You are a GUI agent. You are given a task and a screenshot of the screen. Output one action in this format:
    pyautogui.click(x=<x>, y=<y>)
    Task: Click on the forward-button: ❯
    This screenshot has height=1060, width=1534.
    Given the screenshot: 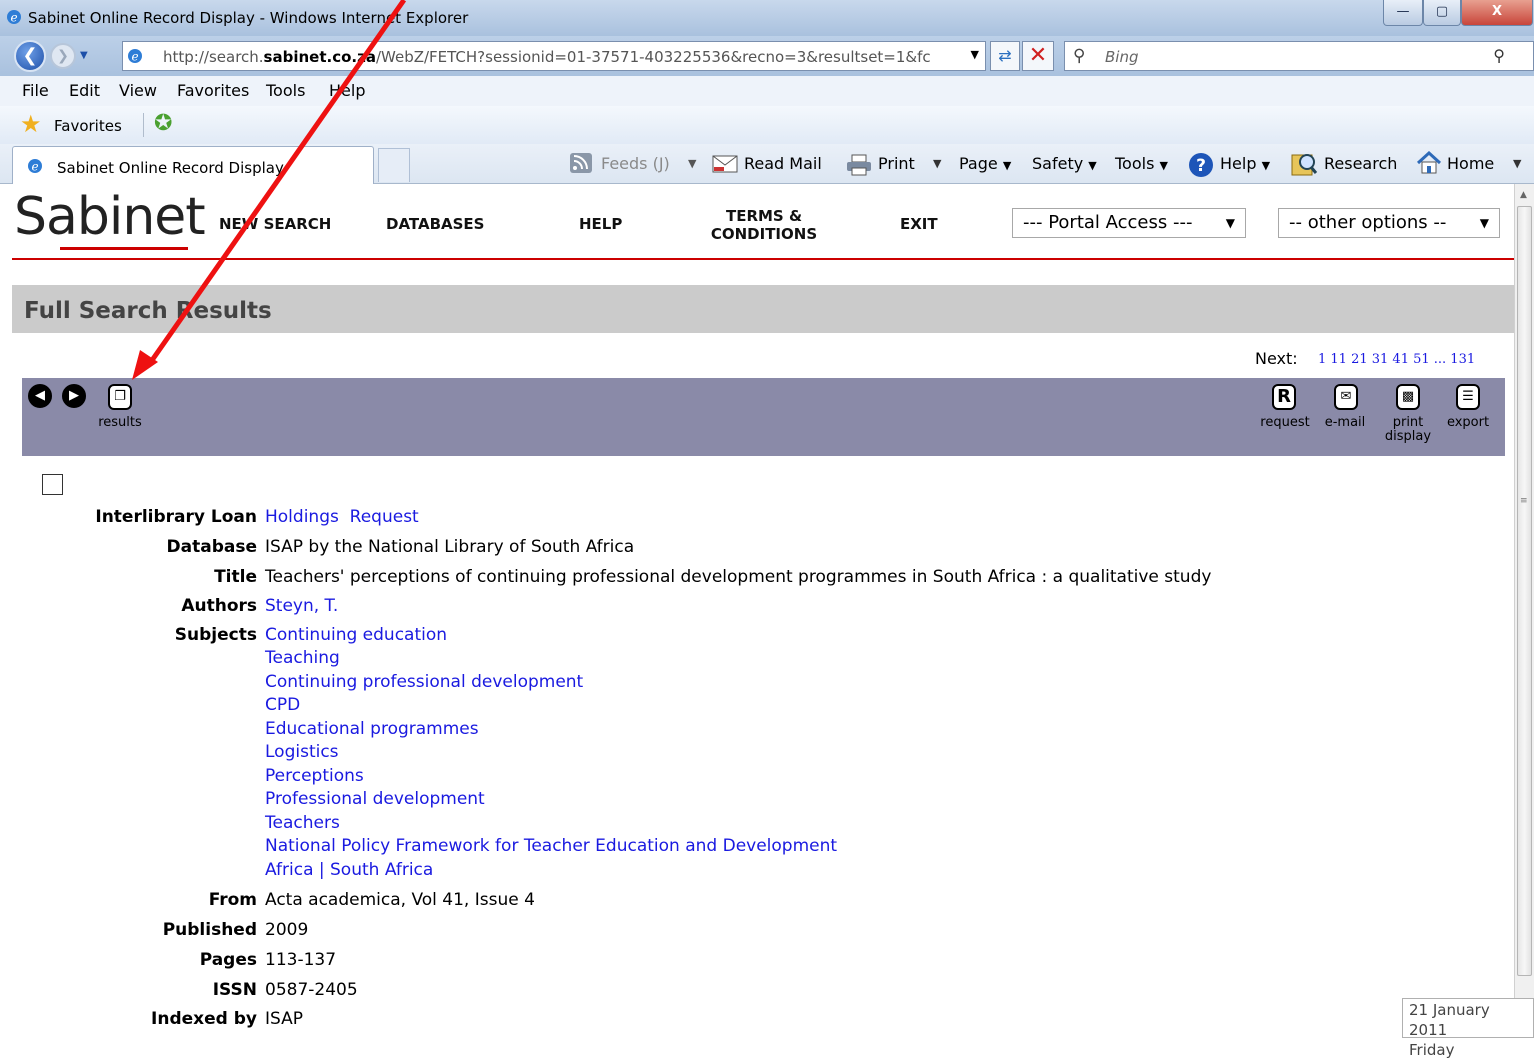 What is the action you would take?
    pyautogui.click(x=63, y=56)
    